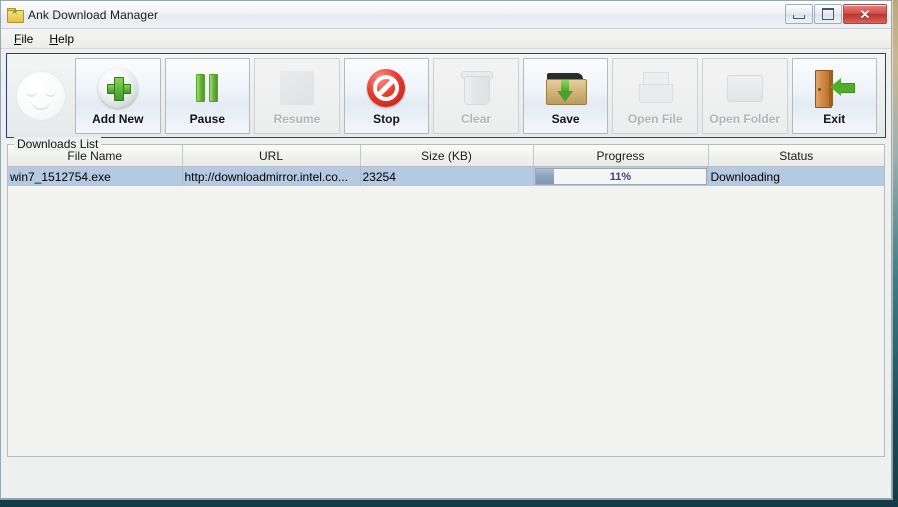  I want to click on maximize-button, so click(828, 14).